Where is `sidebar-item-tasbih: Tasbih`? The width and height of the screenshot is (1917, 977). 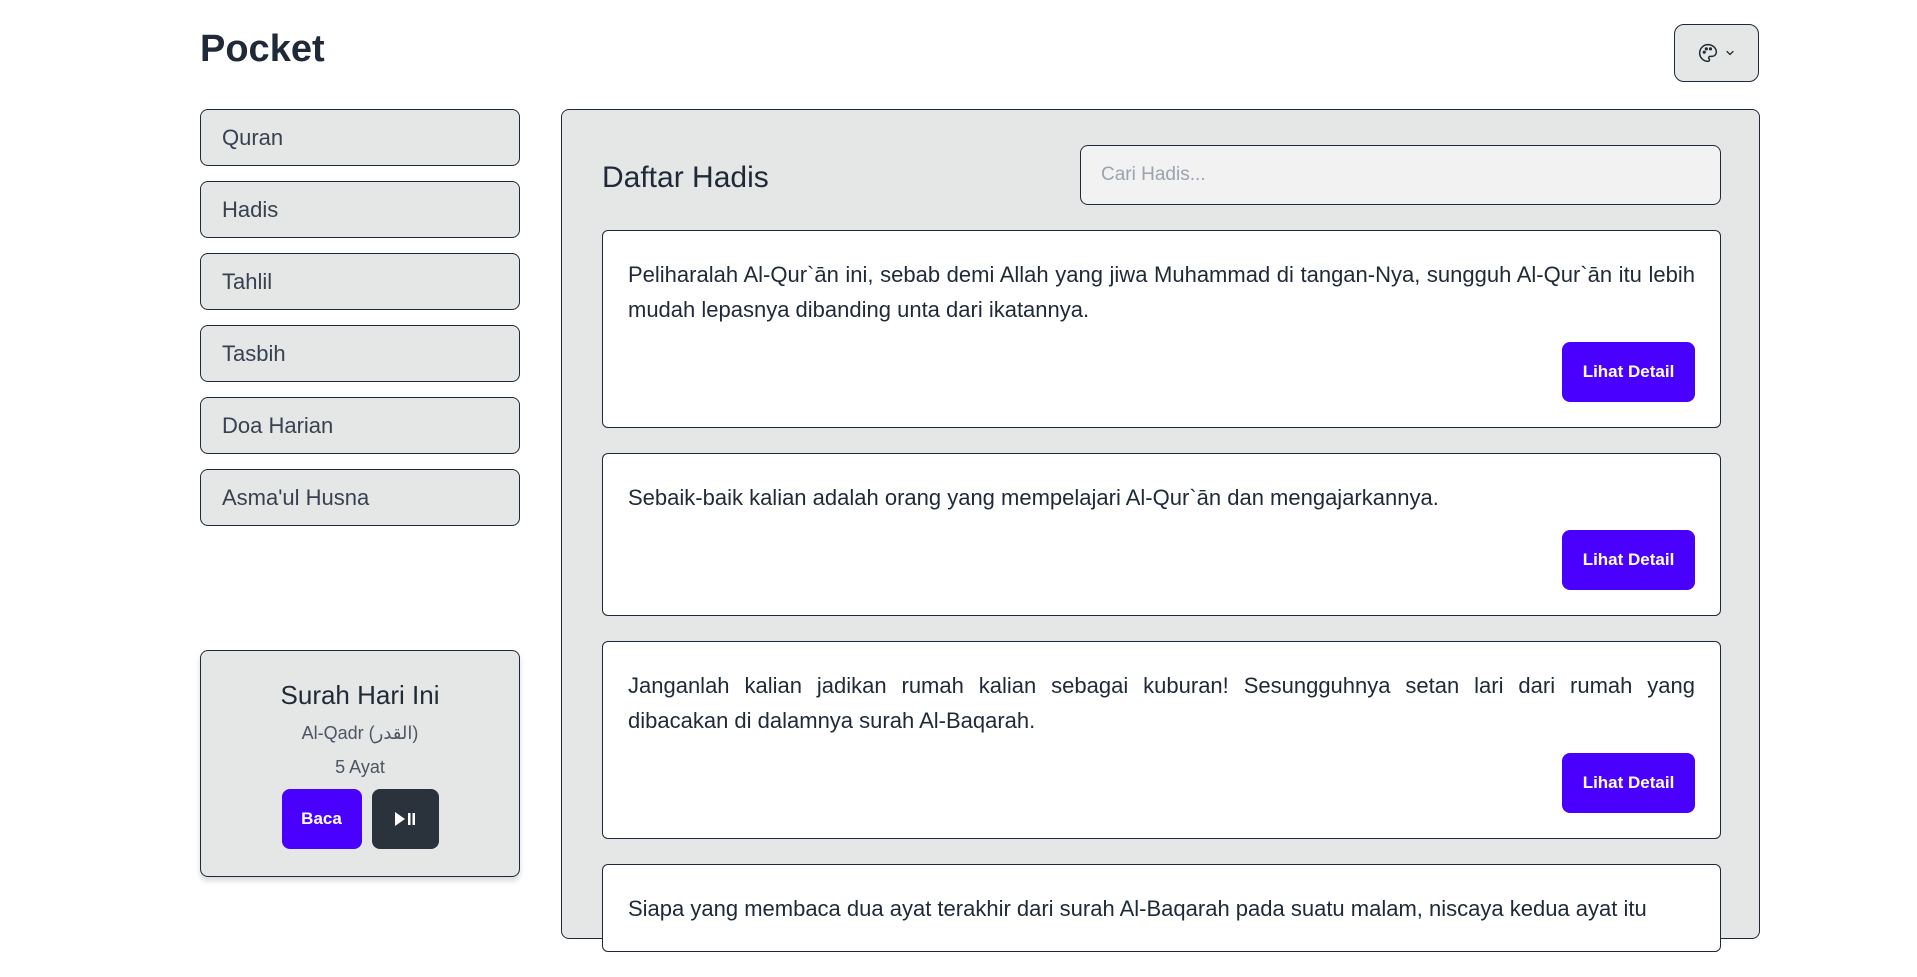 sidebar-item-tasbih: Tasbih is located at coordinates (360, 353).